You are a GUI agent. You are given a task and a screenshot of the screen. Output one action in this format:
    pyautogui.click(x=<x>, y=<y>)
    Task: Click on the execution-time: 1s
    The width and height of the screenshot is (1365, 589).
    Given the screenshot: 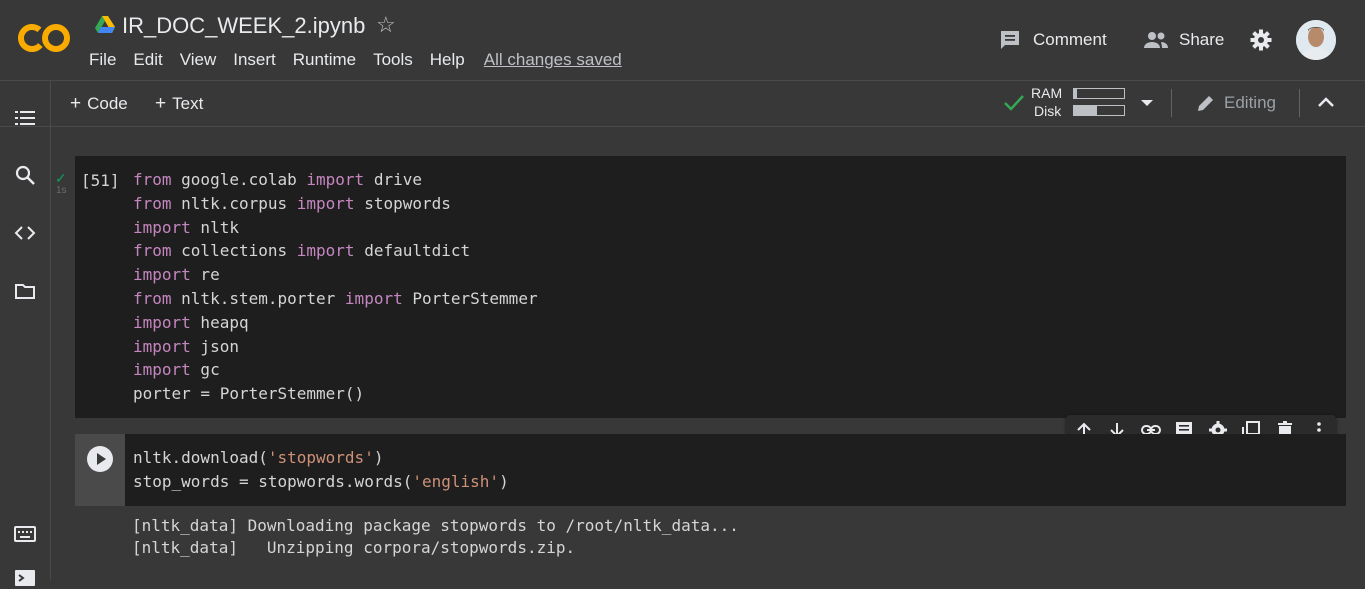 What is the action you would take?
    pyautogui.click(x=61, y=190)
    